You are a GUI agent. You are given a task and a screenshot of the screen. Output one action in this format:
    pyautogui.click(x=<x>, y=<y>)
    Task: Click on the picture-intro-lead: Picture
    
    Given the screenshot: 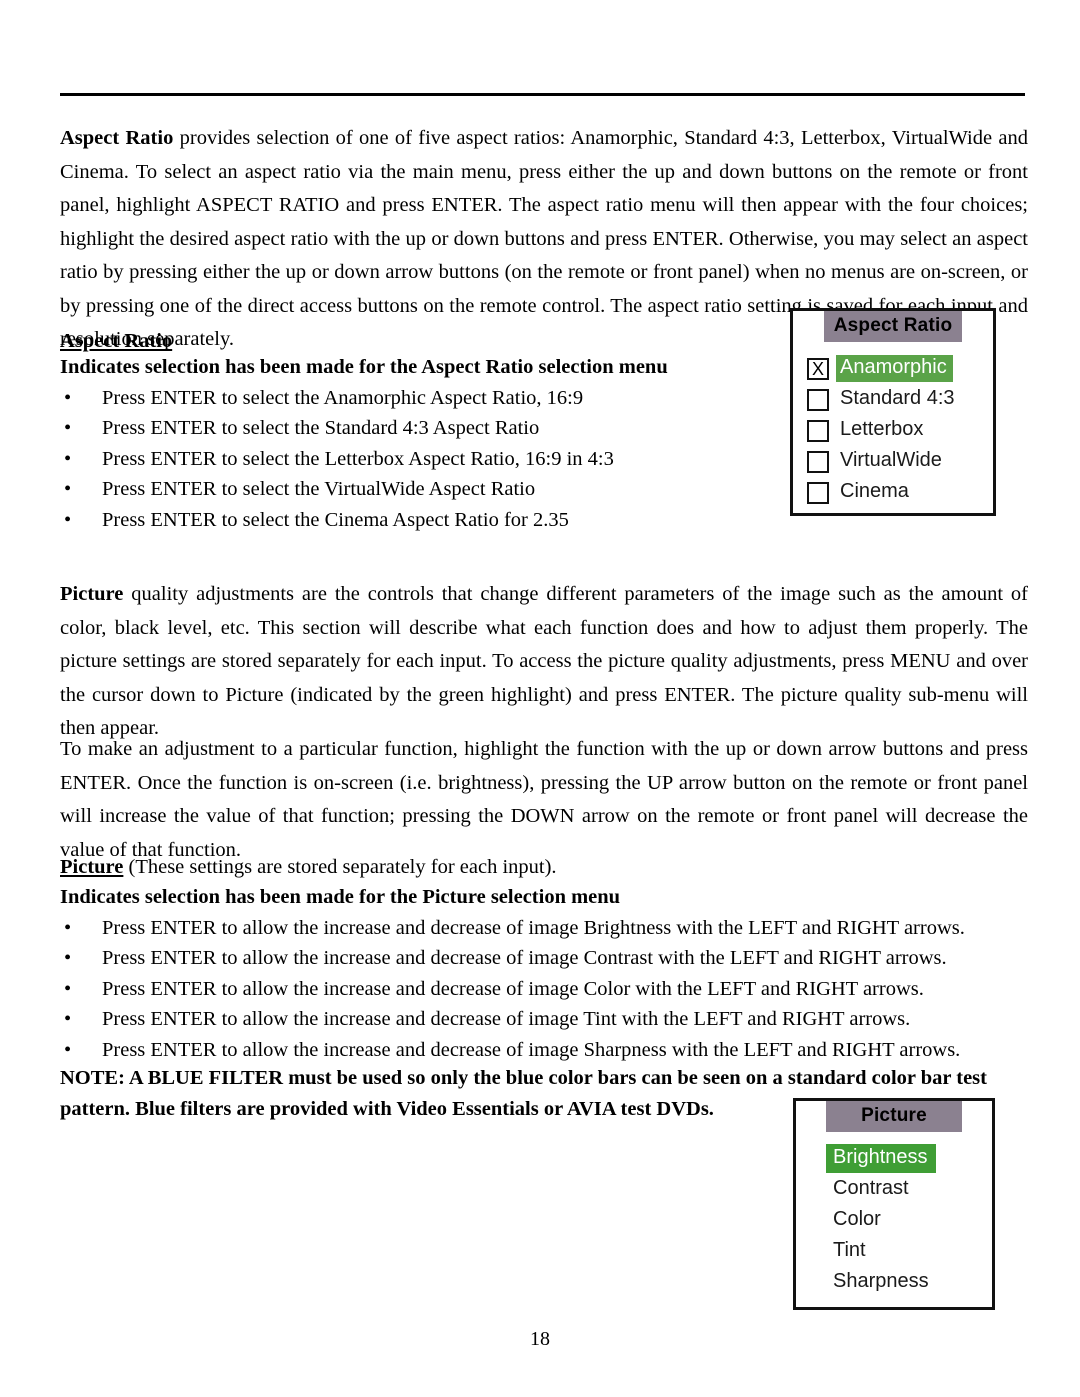 What is the action you would take?
    pyautogui.click(x=92, y=594)
    